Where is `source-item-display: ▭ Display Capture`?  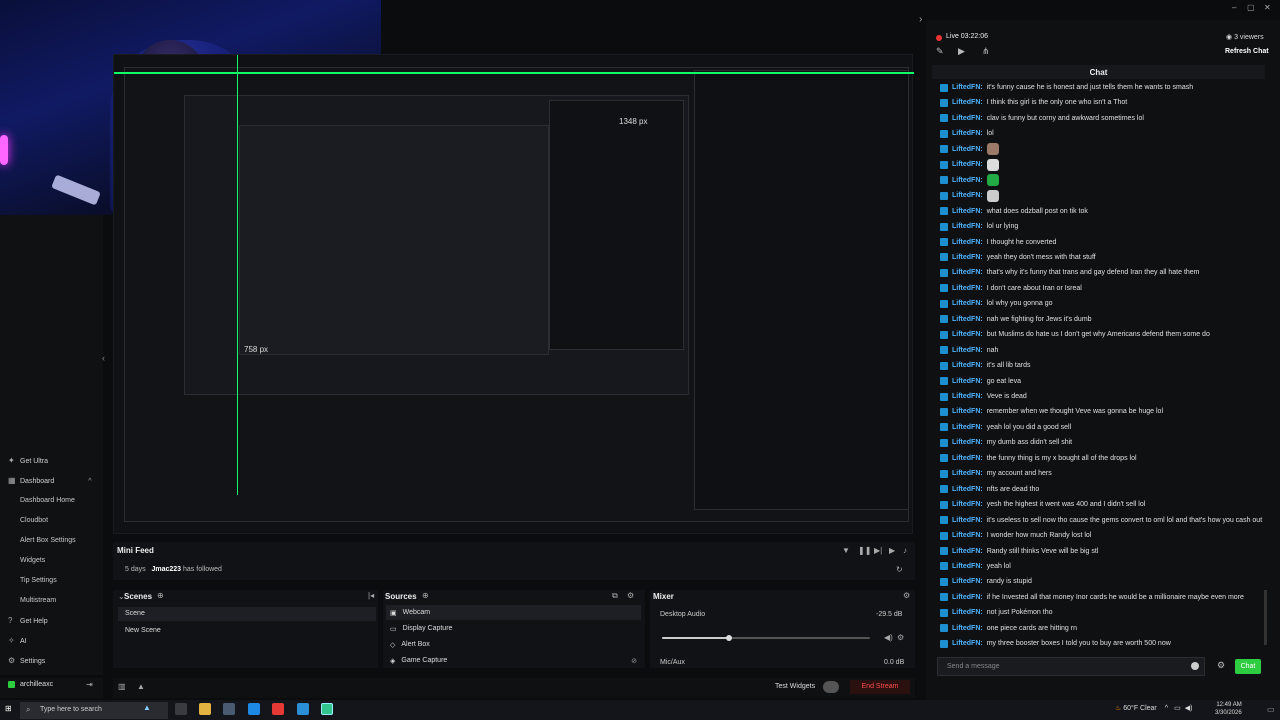 source-item-display: ▭ Display Capture is located at coordinates (513, 628).